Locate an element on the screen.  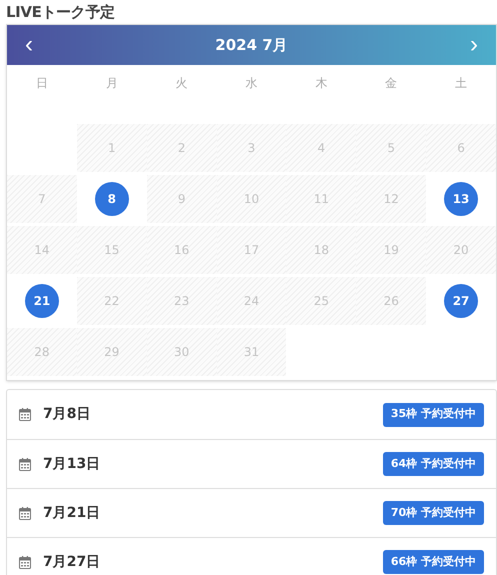
weekday-label: 木 is located at coordinates (321, 83).